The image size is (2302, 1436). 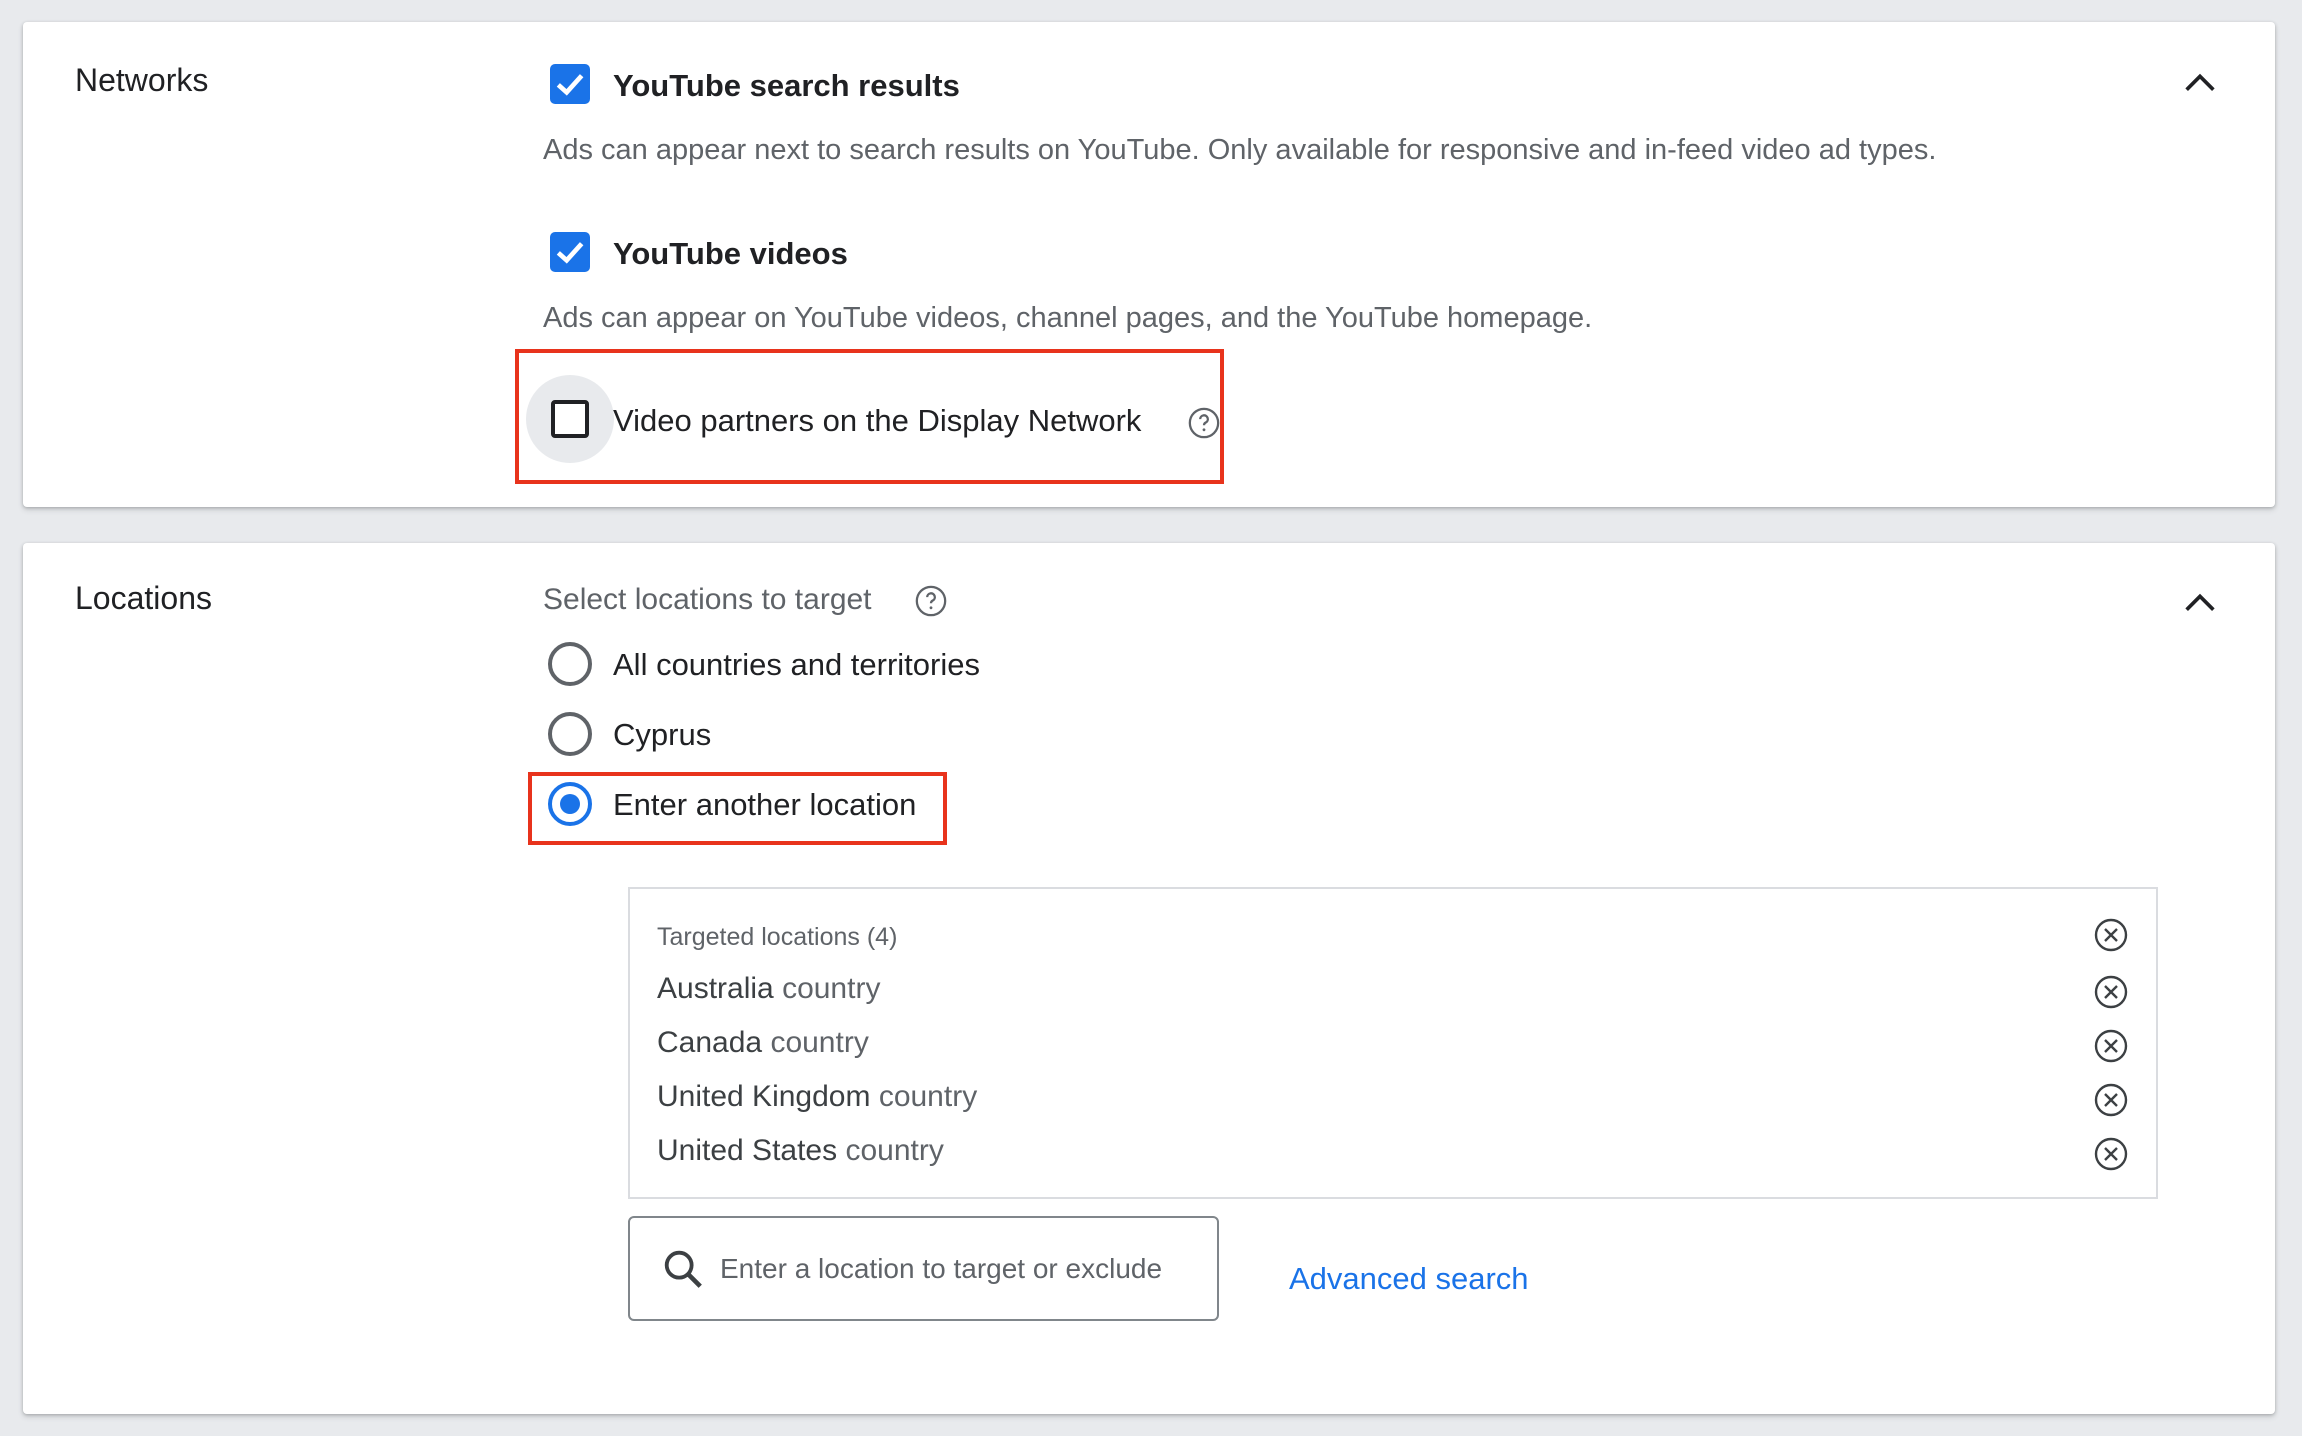 What do you see at coordinates (142, 80) in the screenshot?
I see `networks-section-title: Networks` at bounding box center [142, 80].